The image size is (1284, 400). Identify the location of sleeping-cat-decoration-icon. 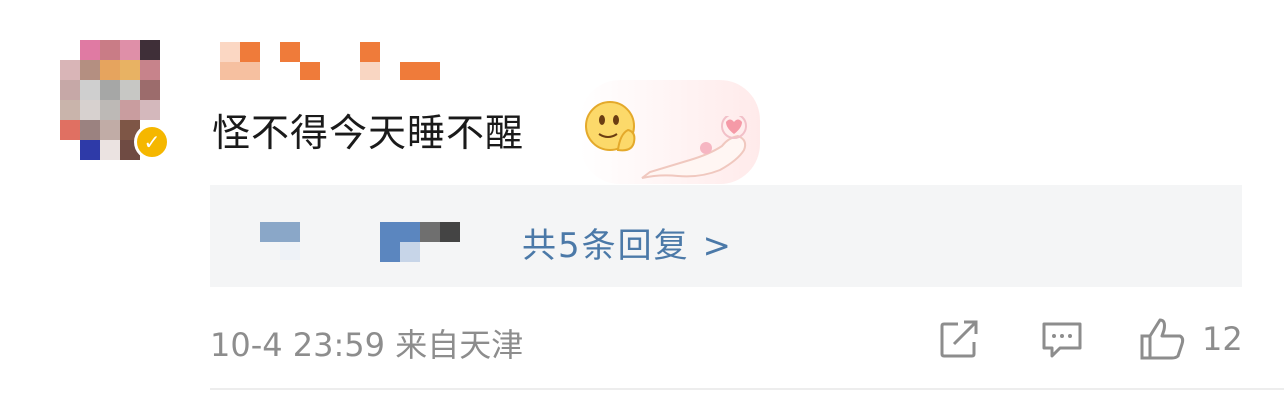
(694, 147).